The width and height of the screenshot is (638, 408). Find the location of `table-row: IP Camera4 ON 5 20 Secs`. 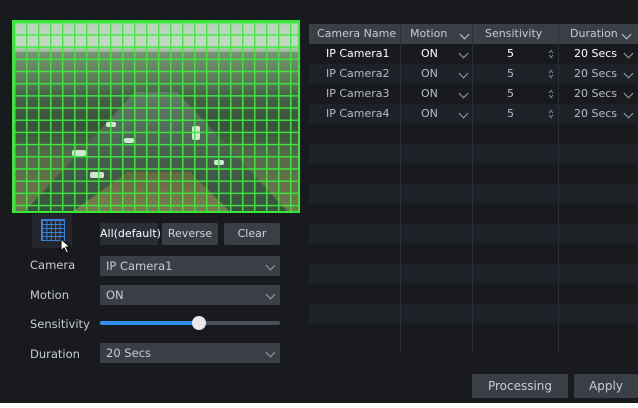

table-row: IP Camera4 ON 5 20 Secs is located at coordinates (473, 114).